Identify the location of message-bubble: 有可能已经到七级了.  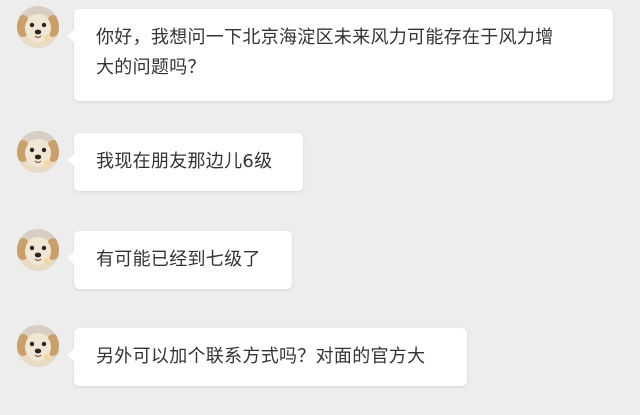
(179, 260).